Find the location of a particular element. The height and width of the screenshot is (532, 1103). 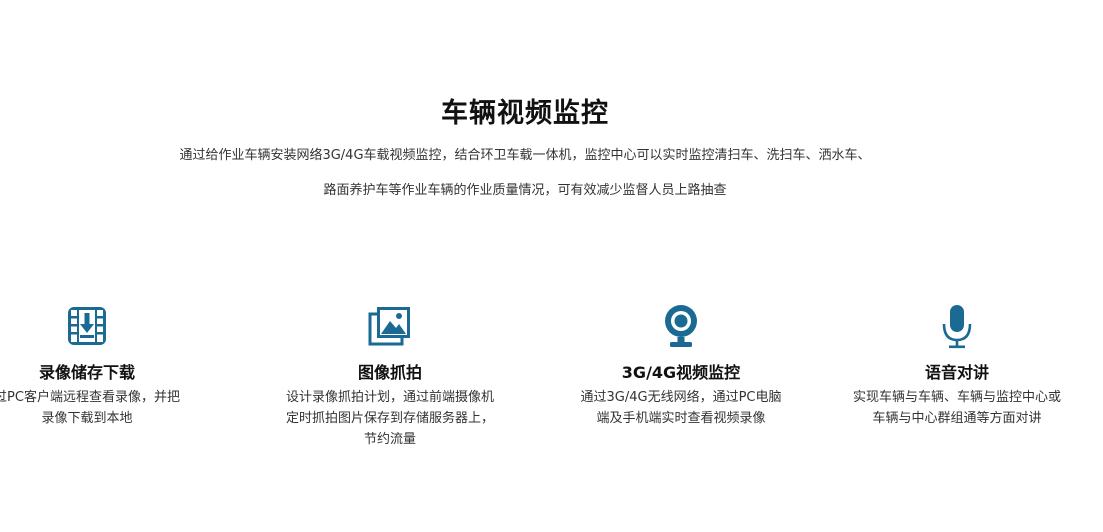

feature-description-line: 节约流量 is located at coordinates (389, 439).